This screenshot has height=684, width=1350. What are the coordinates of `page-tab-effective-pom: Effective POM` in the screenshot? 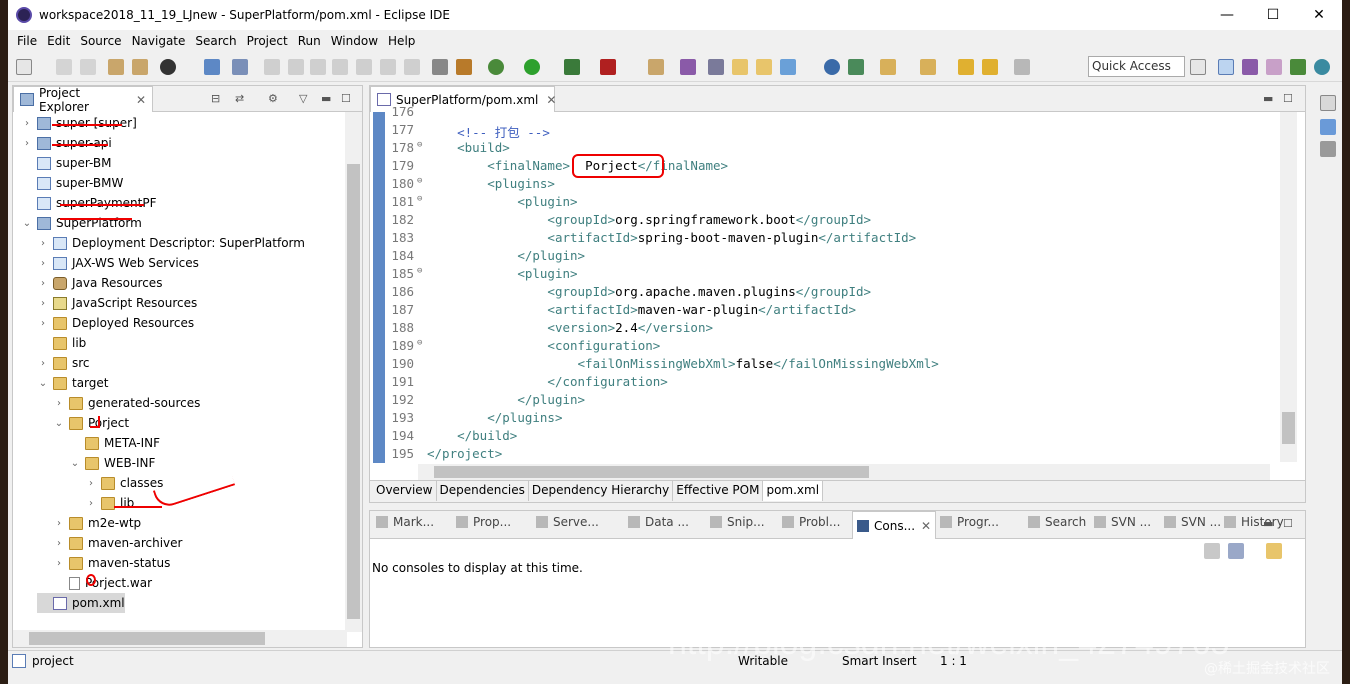 It's located at (718, 491).